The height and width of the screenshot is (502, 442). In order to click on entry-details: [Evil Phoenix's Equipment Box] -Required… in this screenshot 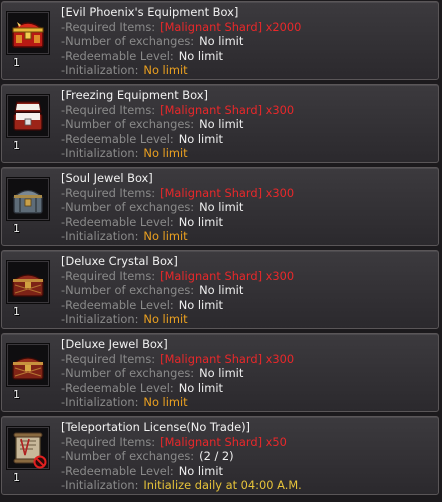, I will do `click(247, 41)`.